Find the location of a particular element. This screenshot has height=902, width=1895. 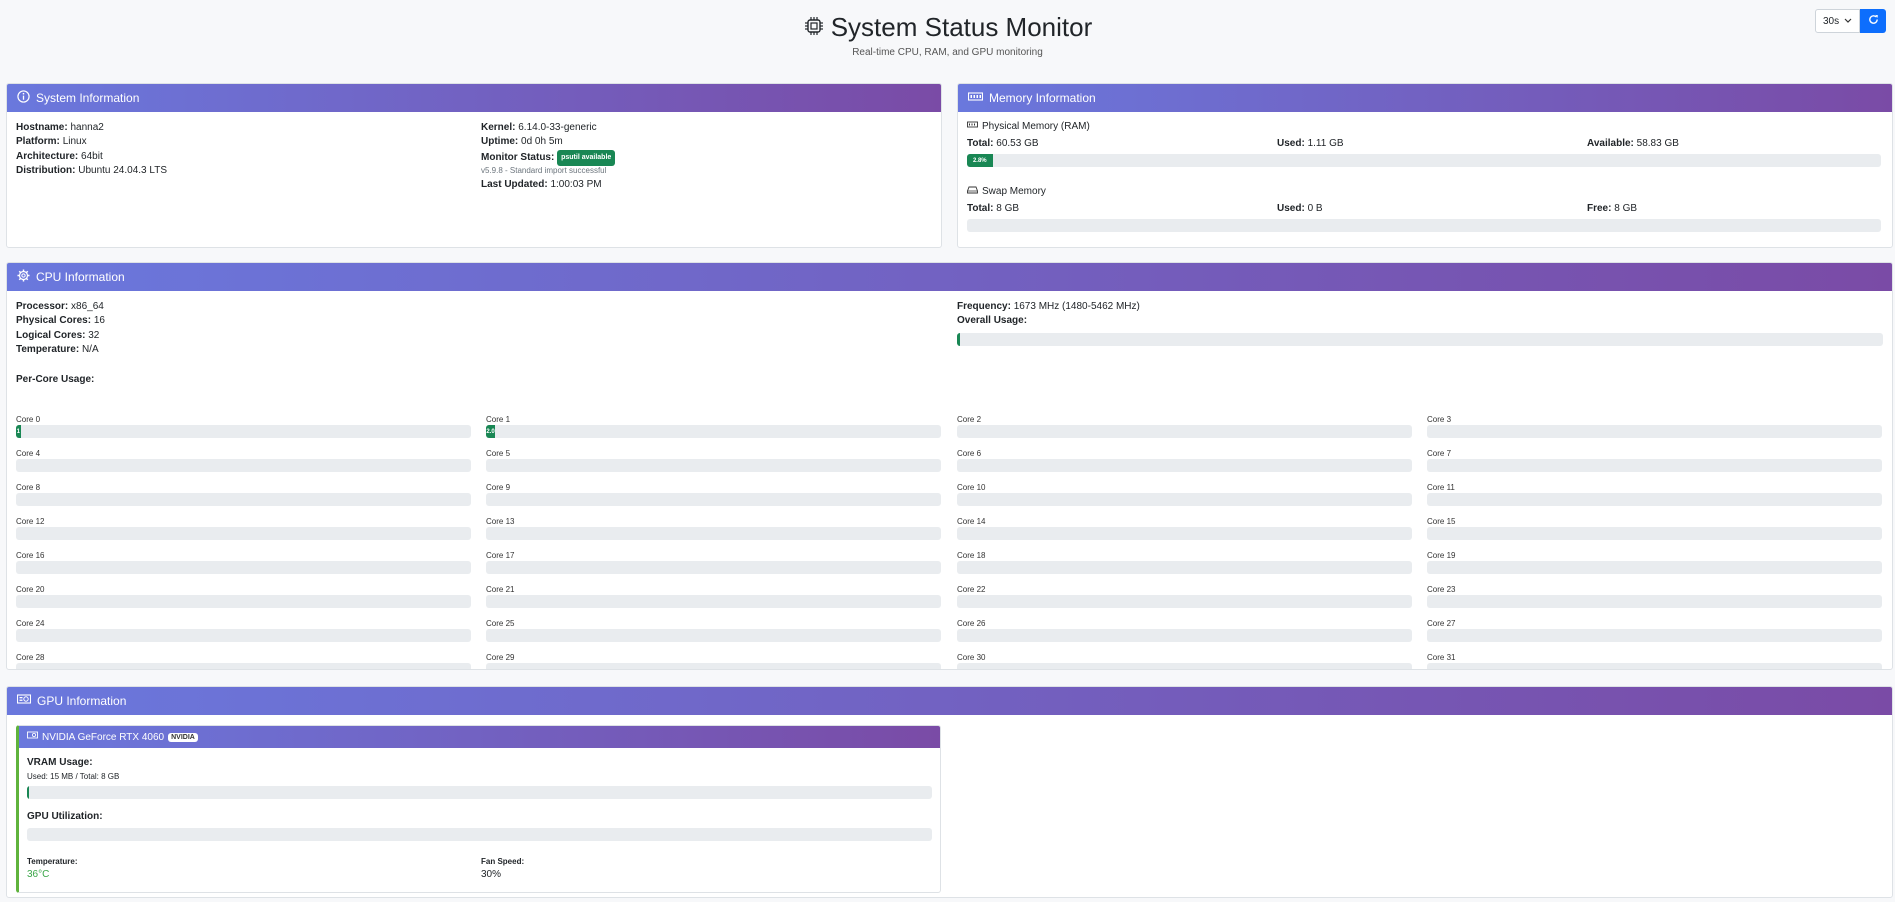

core-usage-item: Core 22 is located at coordinates (1184, 600).